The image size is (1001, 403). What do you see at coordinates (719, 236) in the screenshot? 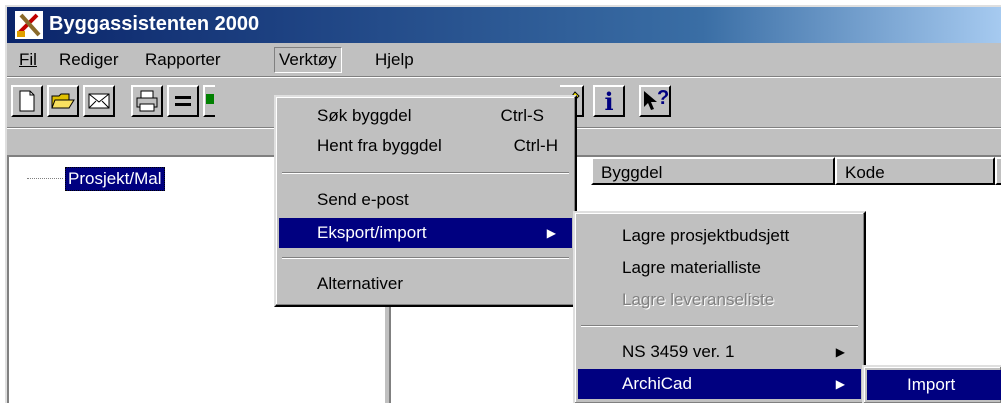
I see `menu-item-lagre-prosjektbudsjett: Lagre prosjektbudsjett` at bounding box center [719, 236].